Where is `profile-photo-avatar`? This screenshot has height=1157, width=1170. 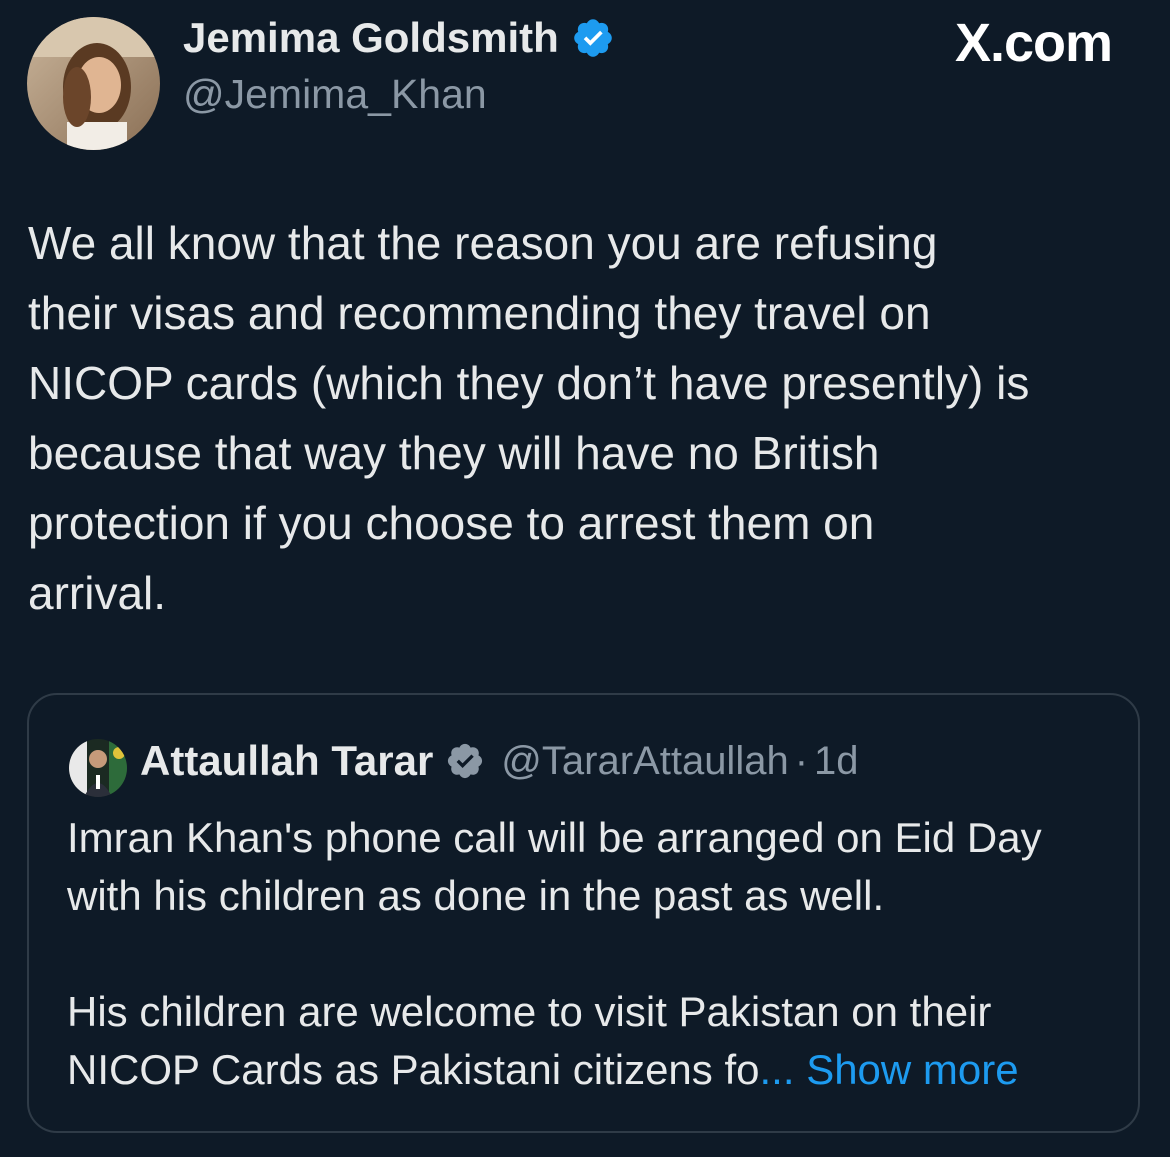 profile-photo-avatar is located at coordinates (93, 83).